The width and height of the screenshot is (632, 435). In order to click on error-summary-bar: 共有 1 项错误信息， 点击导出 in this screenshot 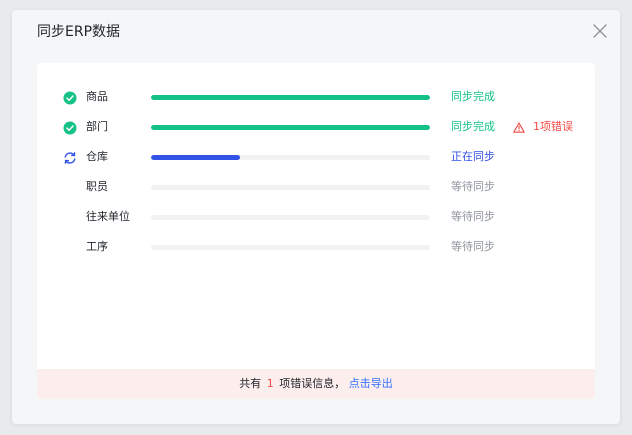, I will do `click(316, 384)`.